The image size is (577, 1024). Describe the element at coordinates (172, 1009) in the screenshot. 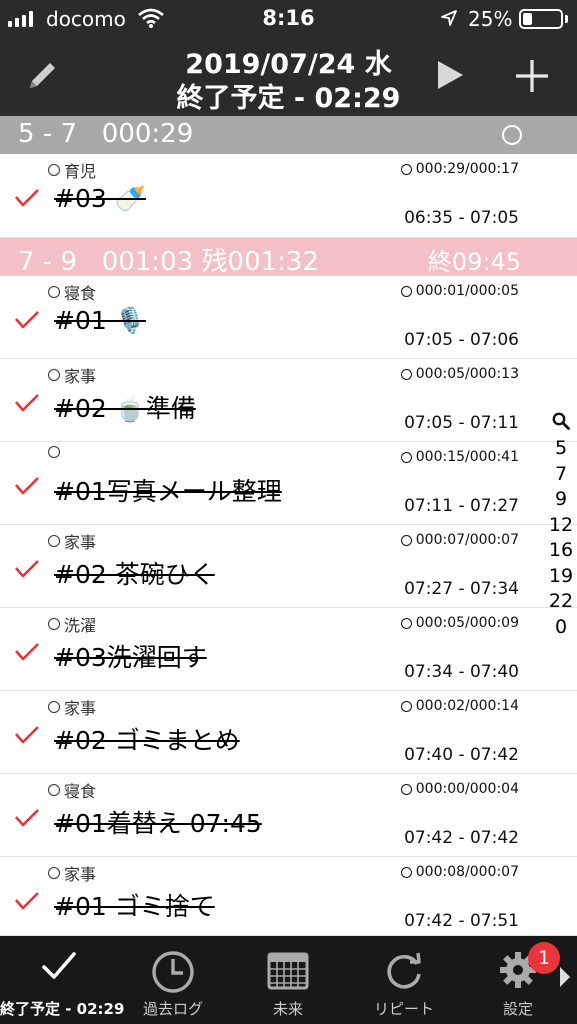

I see `tab-label: 過去ログ` at that location.